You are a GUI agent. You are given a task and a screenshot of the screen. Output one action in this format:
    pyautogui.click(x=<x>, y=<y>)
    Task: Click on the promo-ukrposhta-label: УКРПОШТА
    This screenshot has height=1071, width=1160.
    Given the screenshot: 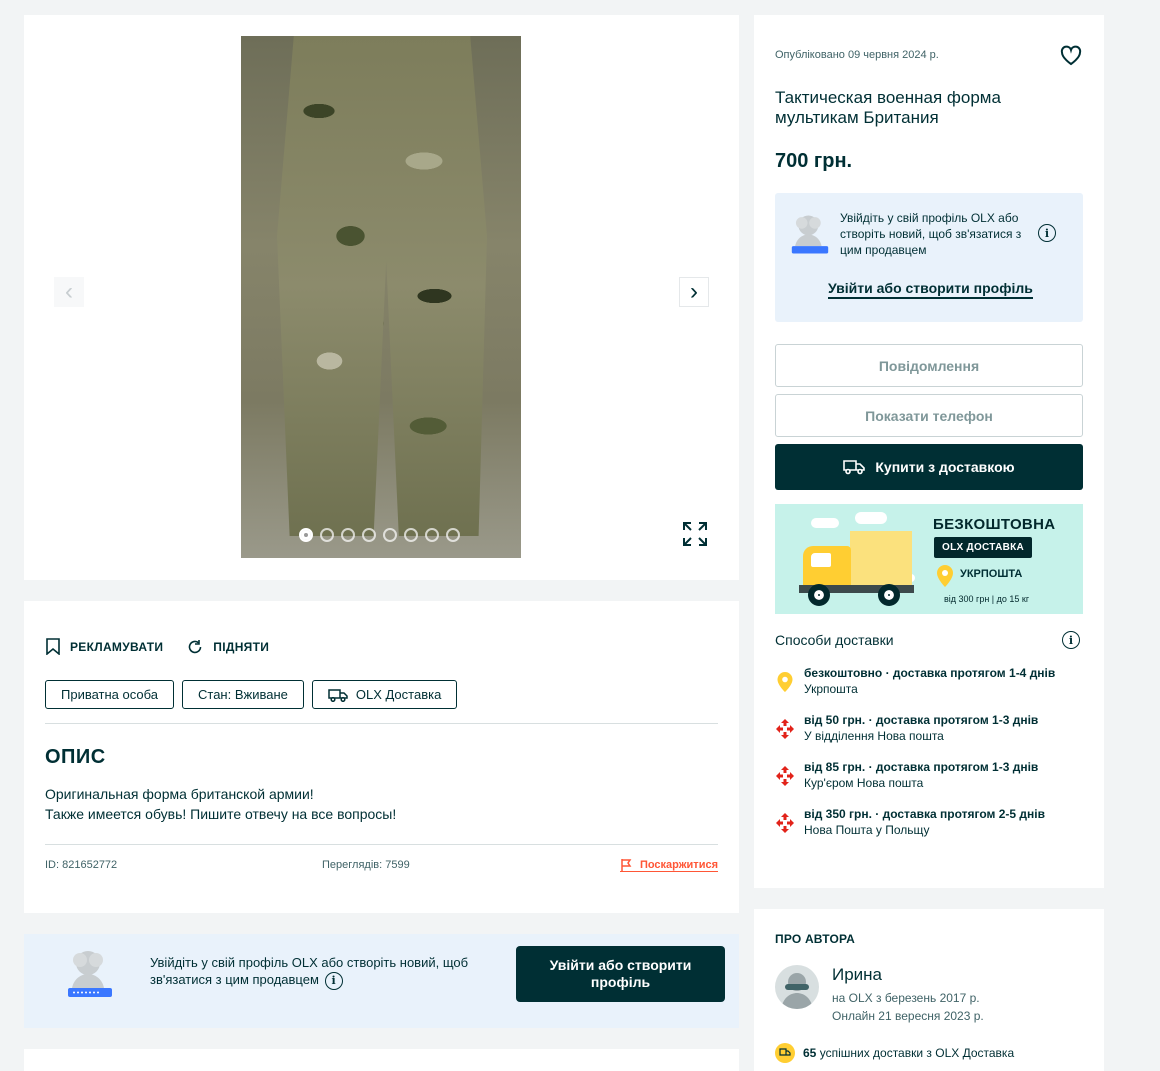 What is the action you would take?
    pyautogui.click(x=991, y=574)
    